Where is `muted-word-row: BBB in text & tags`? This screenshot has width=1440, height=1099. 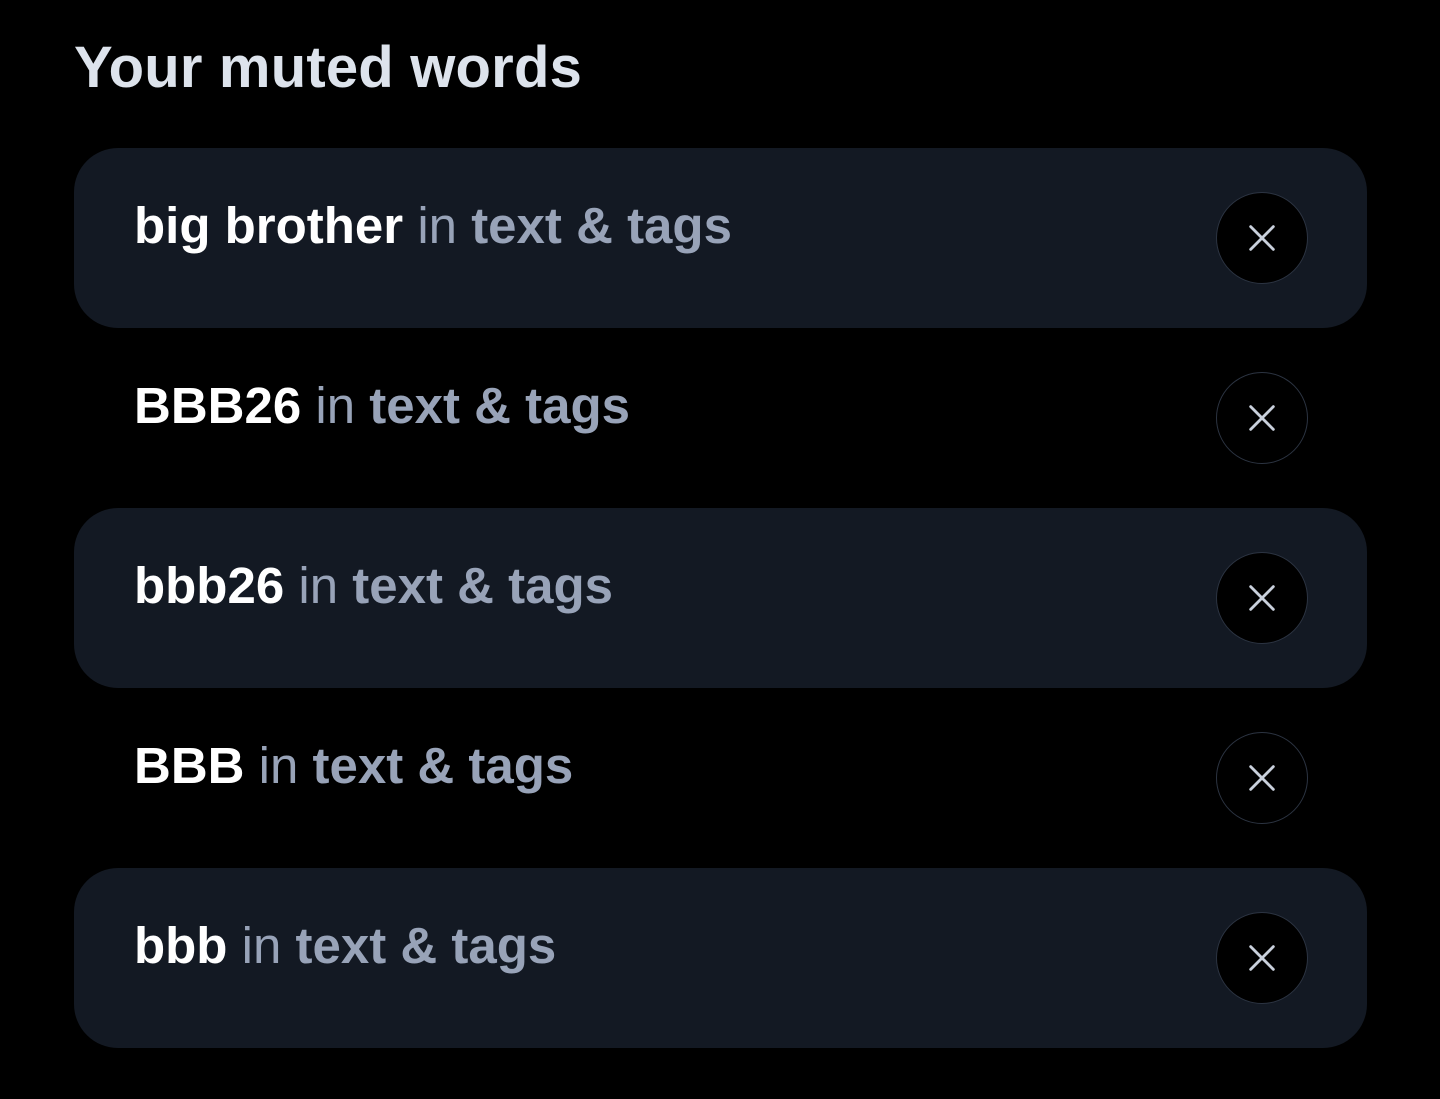
muted-word-row: BBB in text & tags is located at coordinates (720, 778).